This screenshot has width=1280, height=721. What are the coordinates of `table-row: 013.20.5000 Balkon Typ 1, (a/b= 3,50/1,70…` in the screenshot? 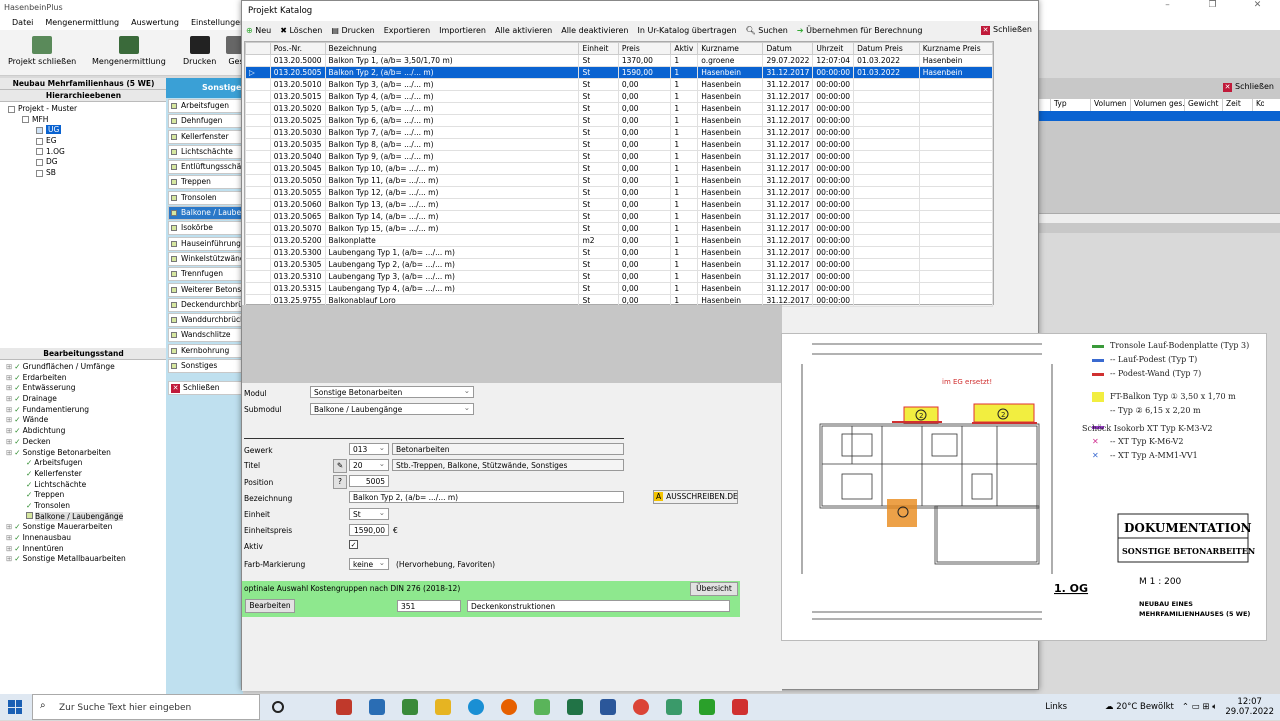 It's located at (619, 60).